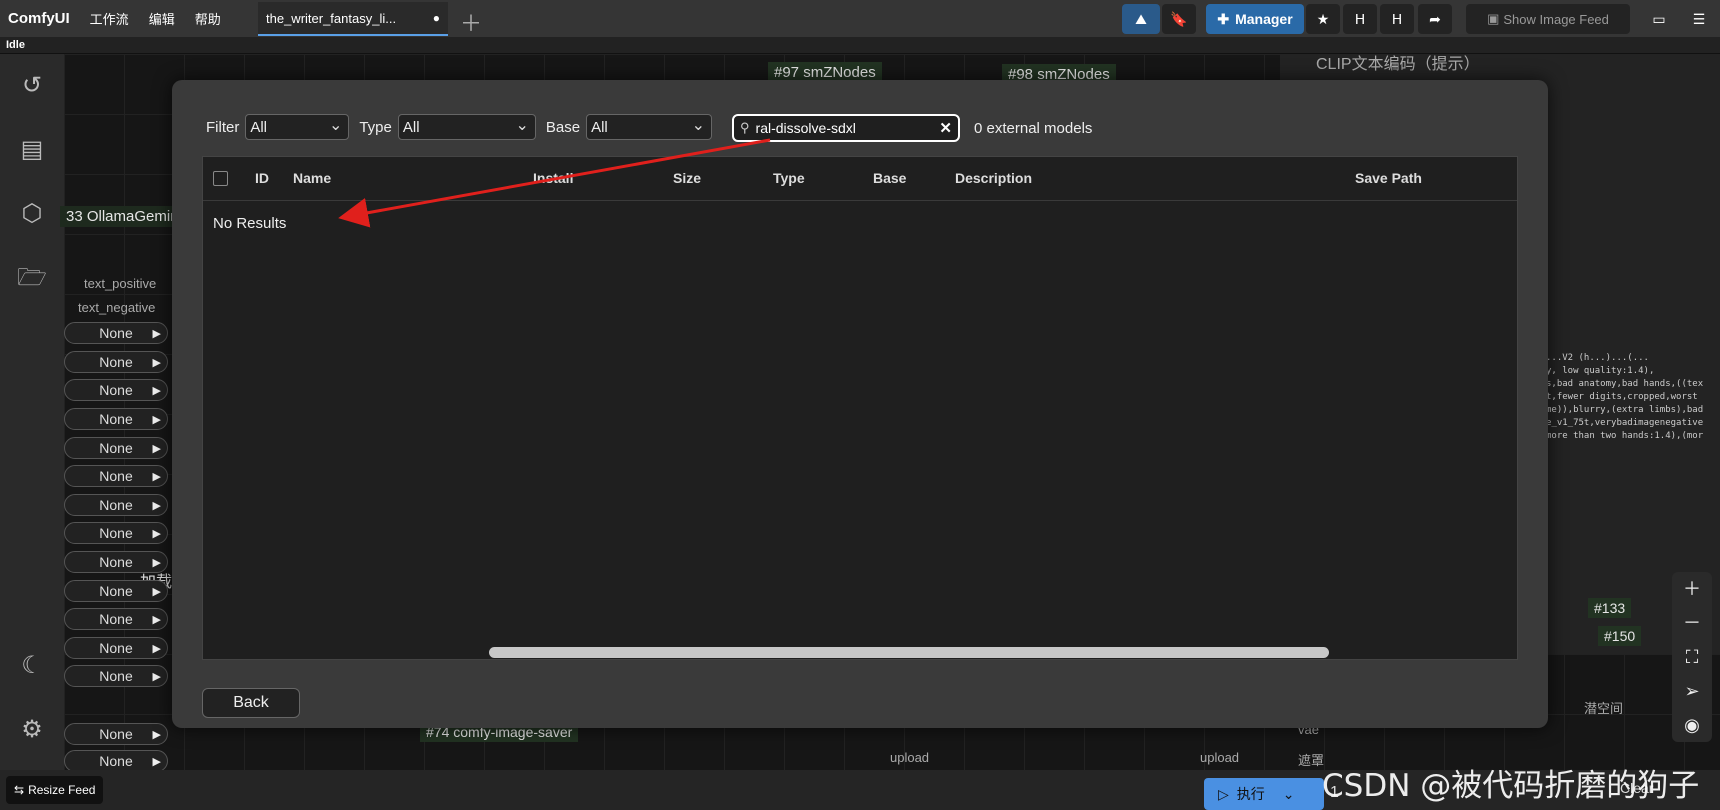 This screenshot has height=810, width=1720. Describe the element at coordinates (220, 178) in the screenshot. I see `select-all-checkbox` at that location.